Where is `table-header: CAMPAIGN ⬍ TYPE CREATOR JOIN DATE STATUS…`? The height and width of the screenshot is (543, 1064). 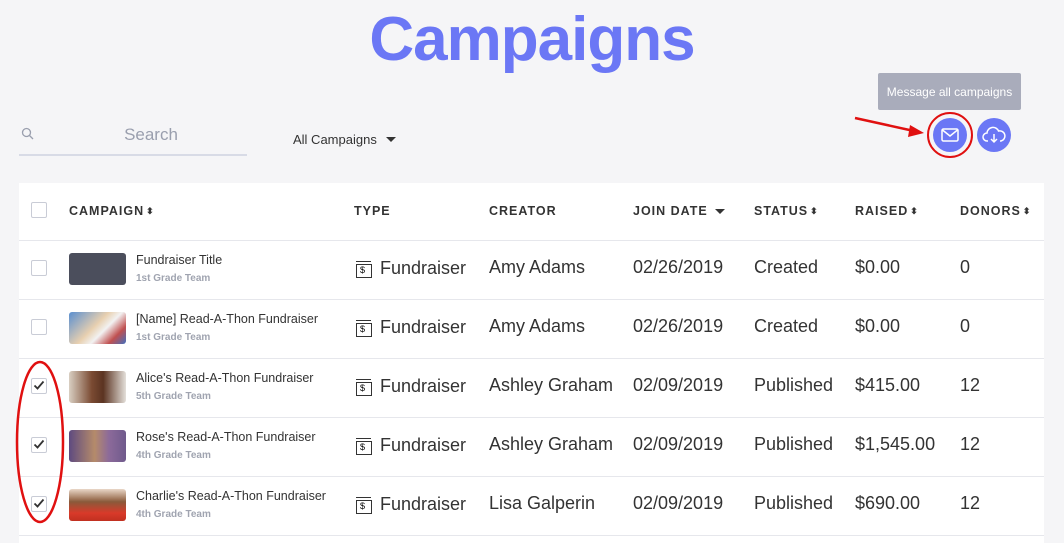 table-header: CAMPAIGN ⬍ TYPE CREATOR JOIN DATE STATUS… is located at coordinates (531, 212).